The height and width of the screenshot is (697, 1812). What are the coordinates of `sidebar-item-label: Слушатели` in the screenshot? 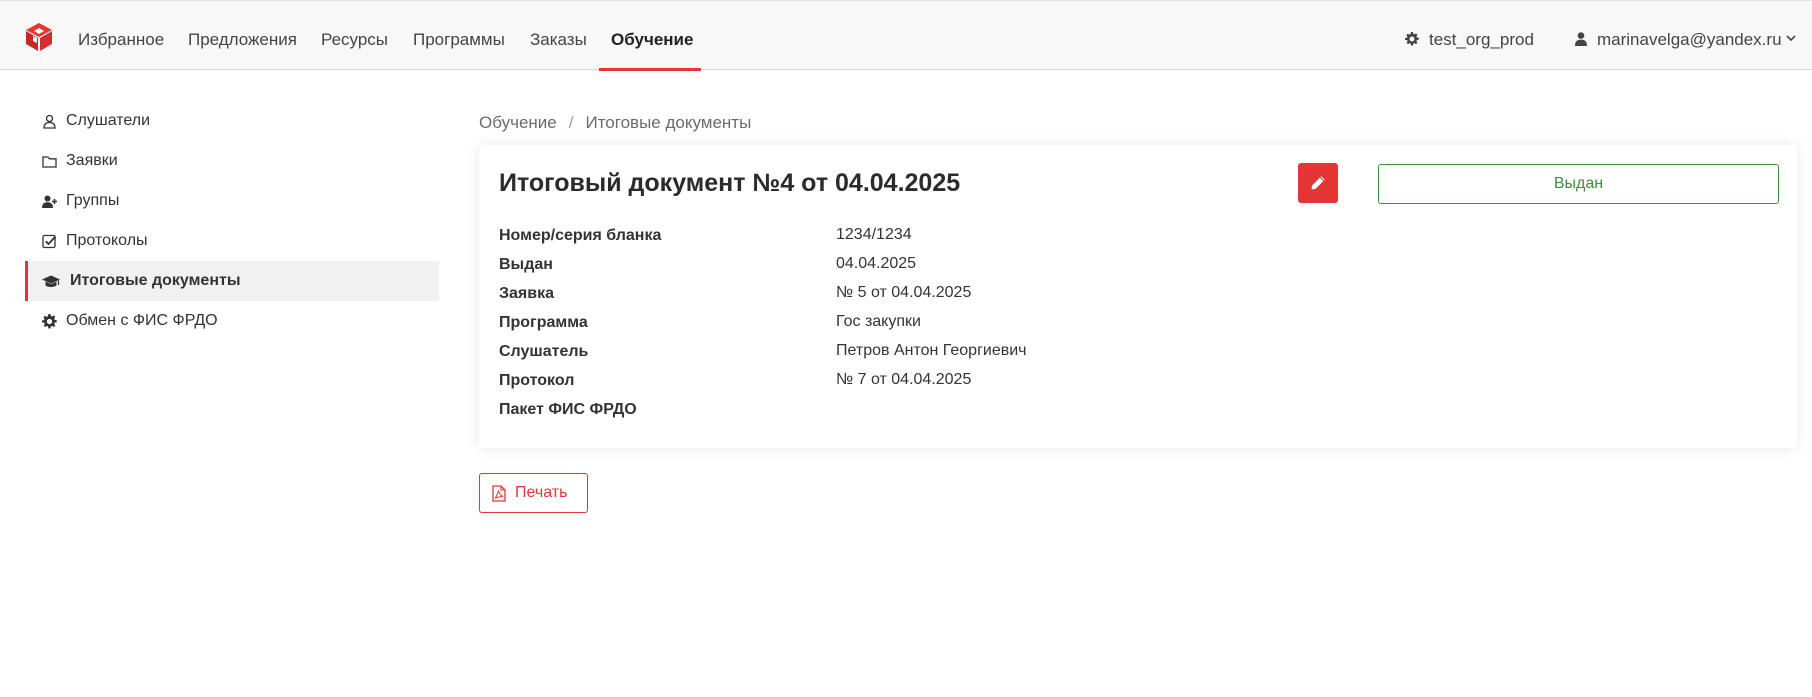 It's located at (108, 120).